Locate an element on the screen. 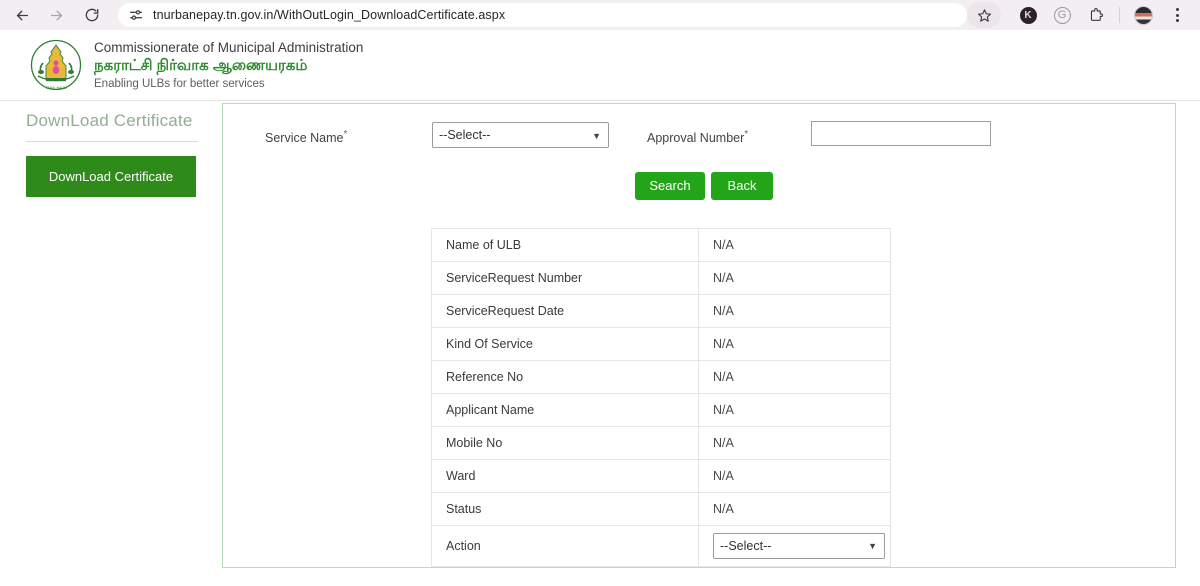  bookmark-star-icon is located at coordinates (984, 15).